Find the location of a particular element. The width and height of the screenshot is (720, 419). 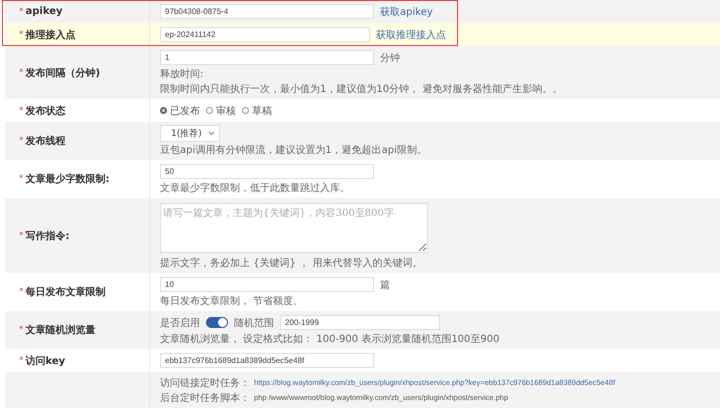

toggle-switch is located at coordinates (217, 322).